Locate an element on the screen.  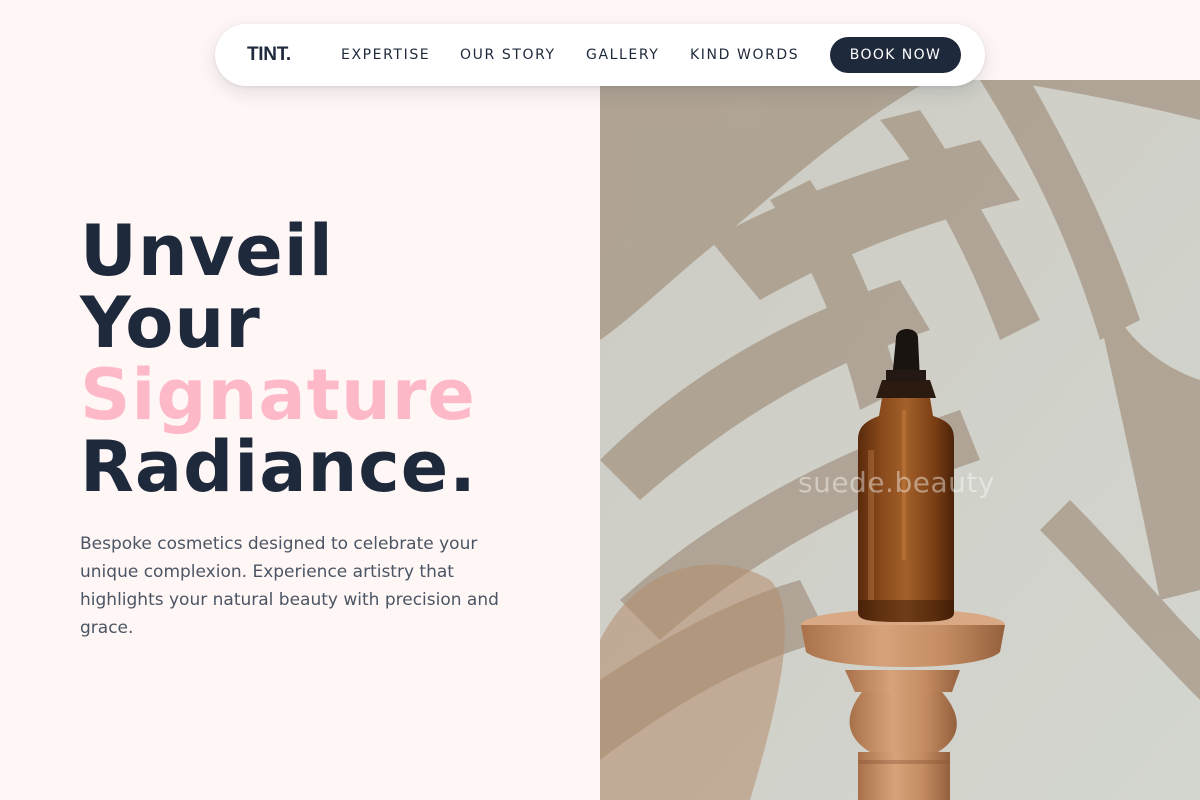
hero-headline: Unveil Your Signature Radiance. is located at coordinates (278, 359).